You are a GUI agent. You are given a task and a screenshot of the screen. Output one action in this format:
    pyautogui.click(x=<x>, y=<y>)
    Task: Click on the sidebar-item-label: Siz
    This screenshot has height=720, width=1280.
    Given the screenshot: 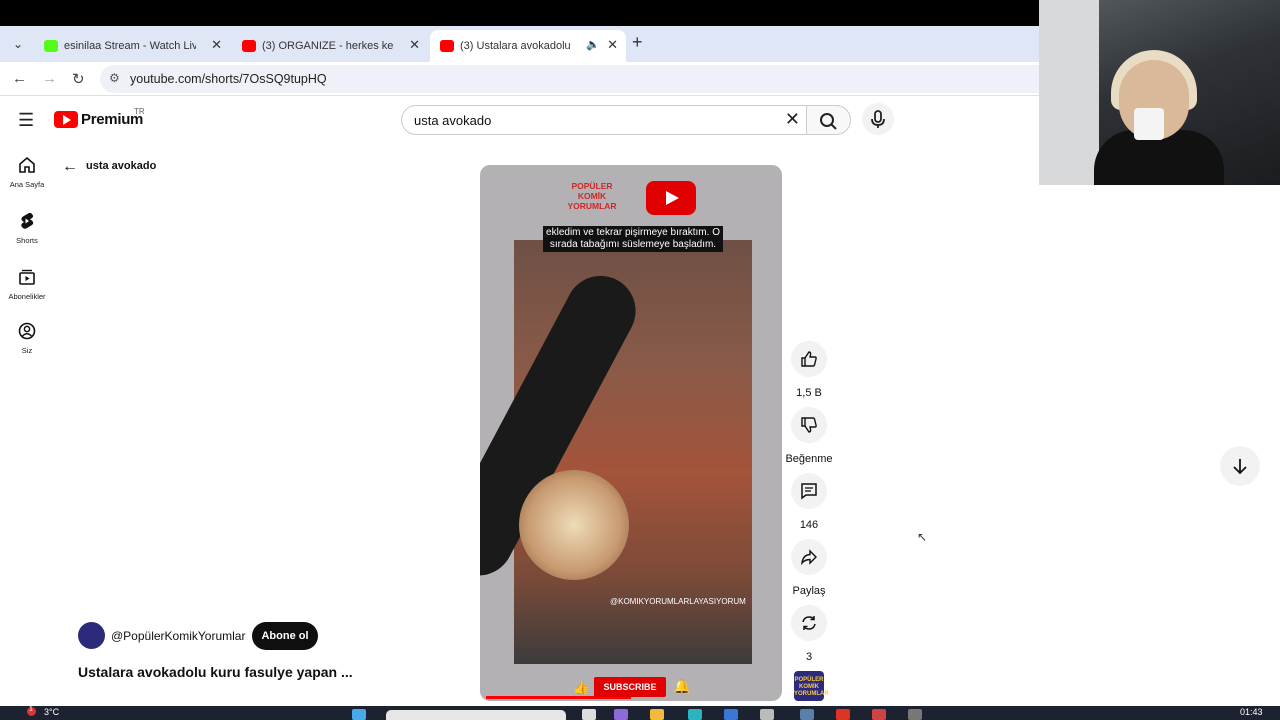 What is the action you would take?
    pyautogui.click(x=27, y=350)
    